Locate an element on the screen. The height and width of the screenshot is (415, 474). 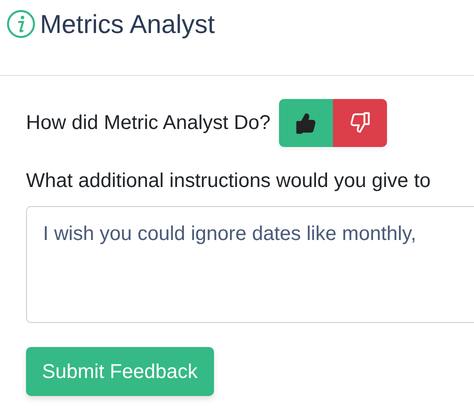
rating-question: How did Metric Analyst Do? is located at coordinates (148, 123).